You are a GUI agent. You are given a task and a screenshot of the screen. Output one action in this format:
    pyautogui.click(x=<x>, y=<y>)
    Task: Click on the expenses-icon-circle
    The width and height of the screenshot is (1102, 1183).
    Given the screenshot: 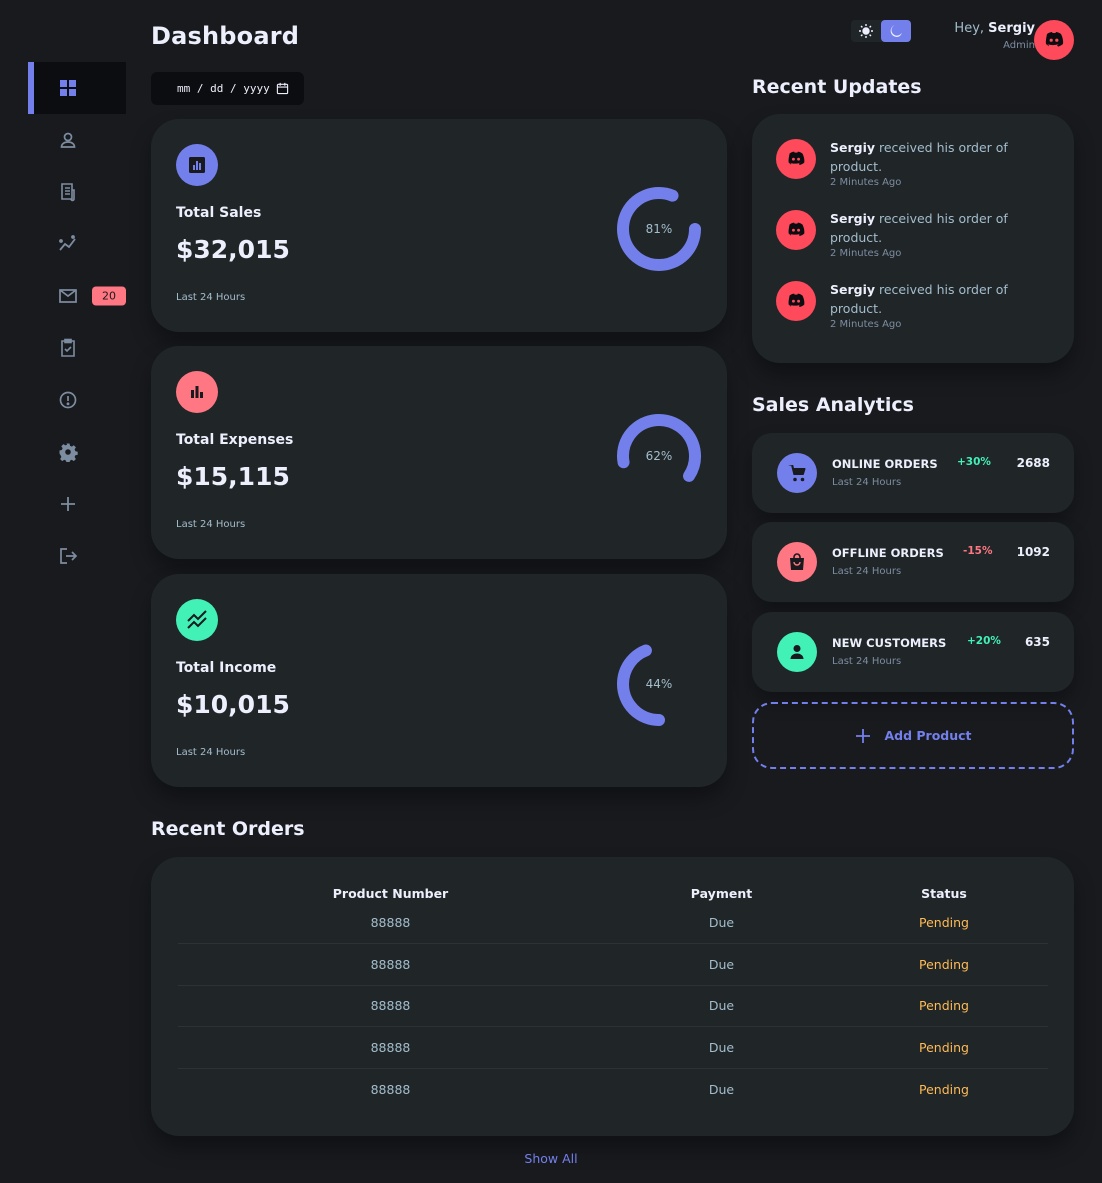 What is the action you would take?
    pyautogui.click(x=197, y=392)
    